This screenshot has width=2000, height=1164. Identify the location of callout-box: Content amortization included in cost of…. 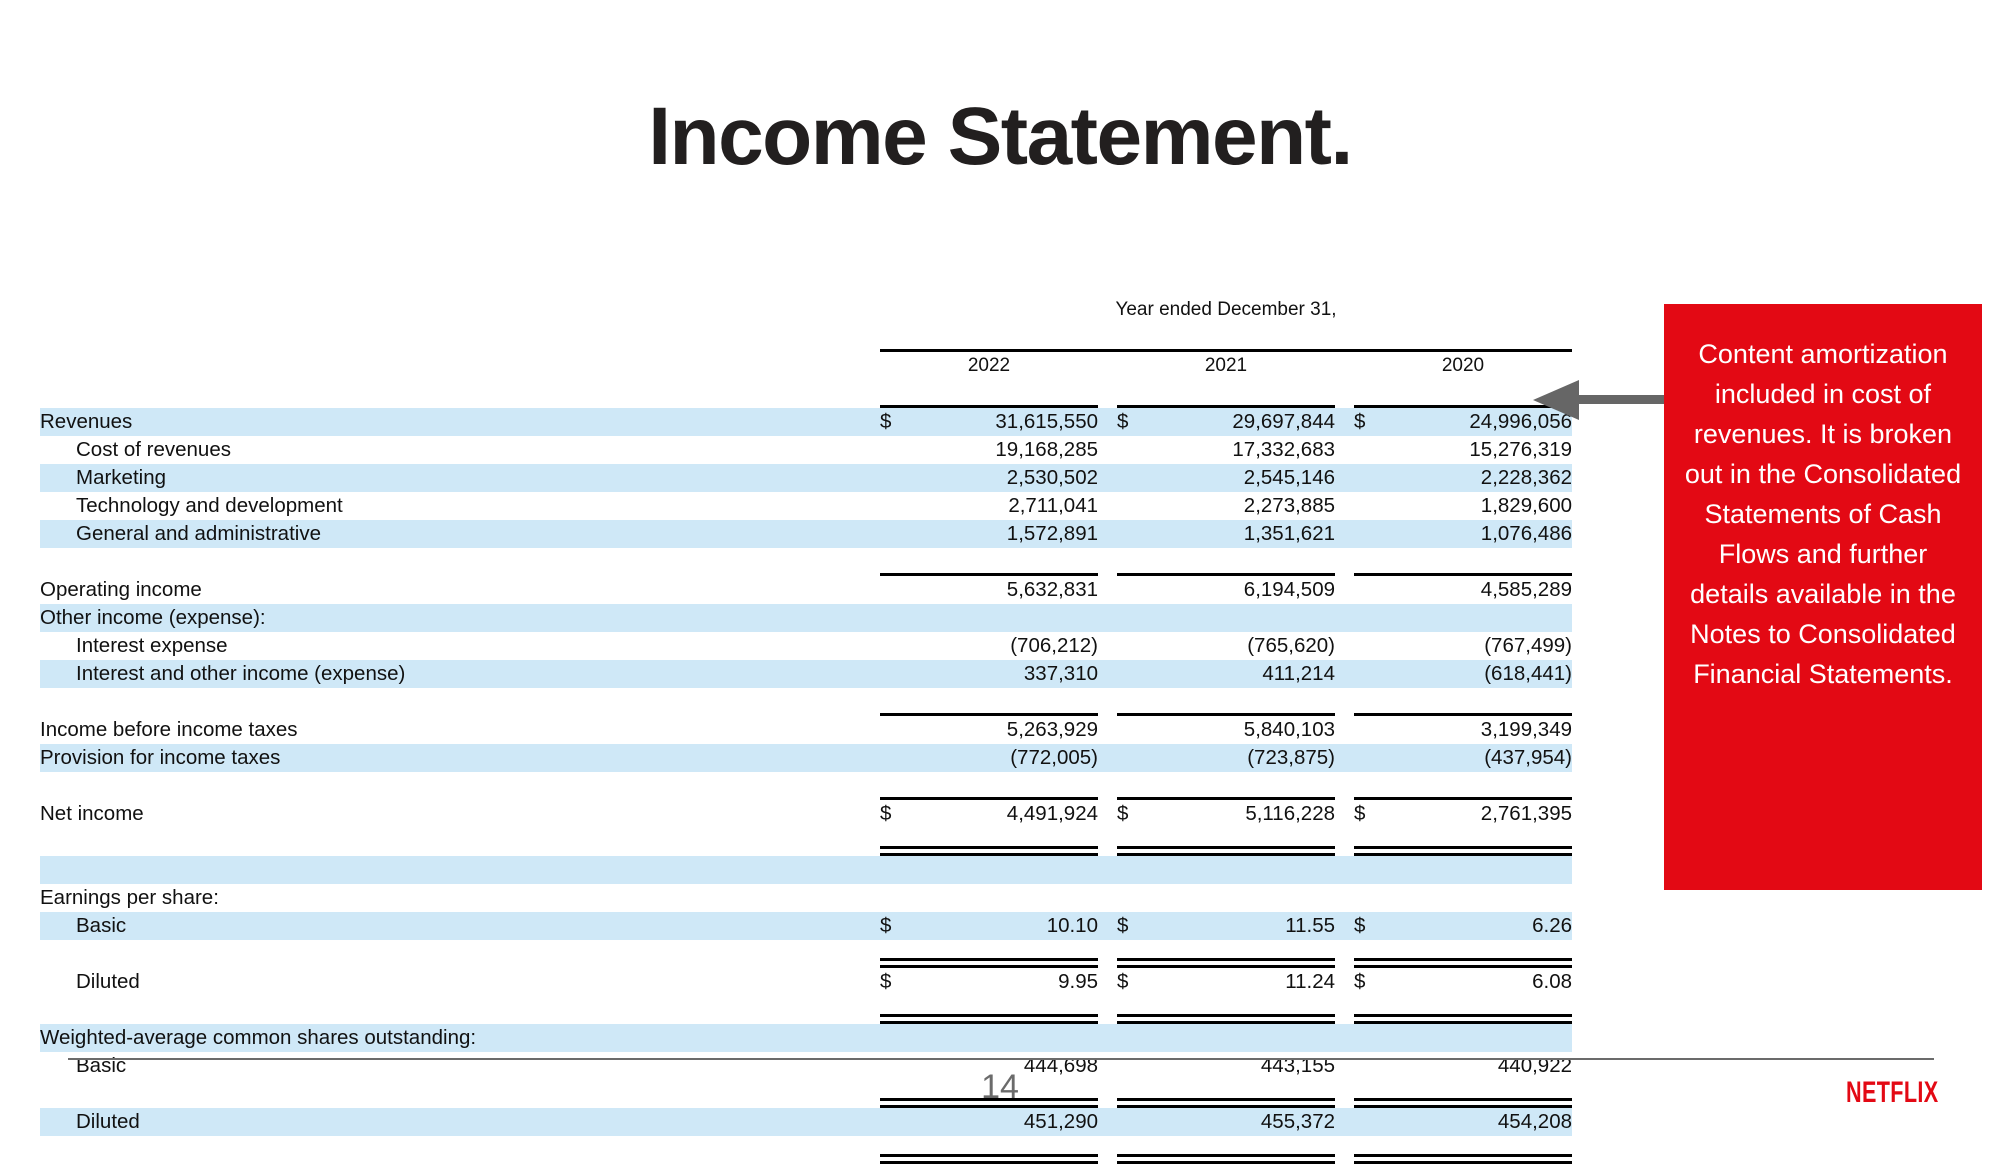
(1823, 597).